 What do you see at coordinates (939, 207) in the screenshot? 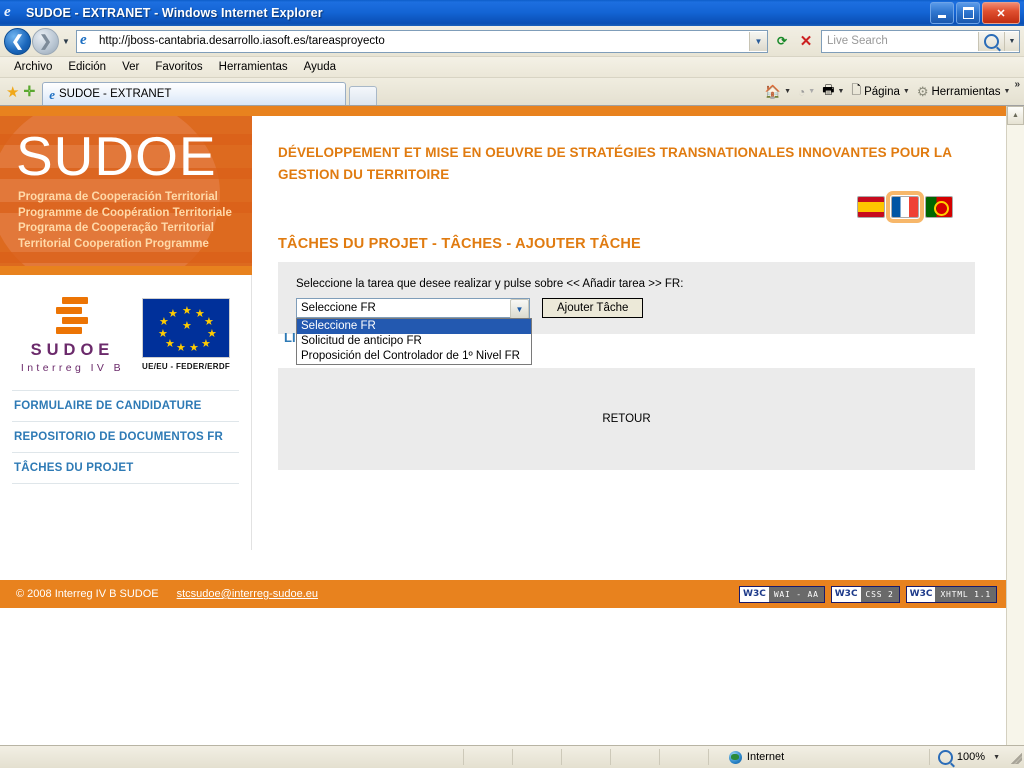
I see `language-flag-pt` at bounding box center [939, 207].